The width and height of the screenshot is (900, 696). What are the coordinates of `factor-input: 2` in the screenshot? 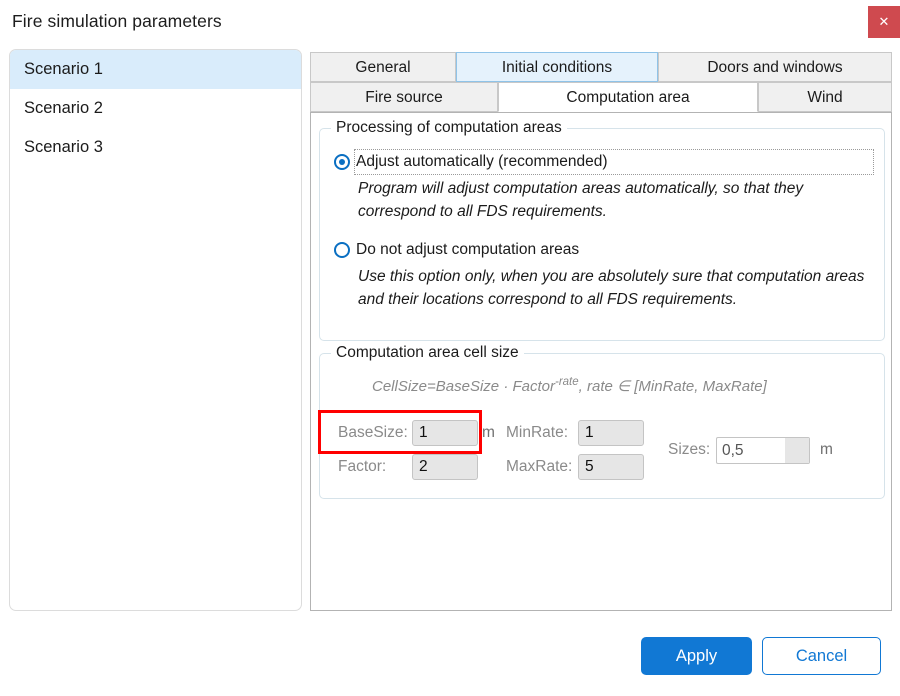 It's located at (445, 467).